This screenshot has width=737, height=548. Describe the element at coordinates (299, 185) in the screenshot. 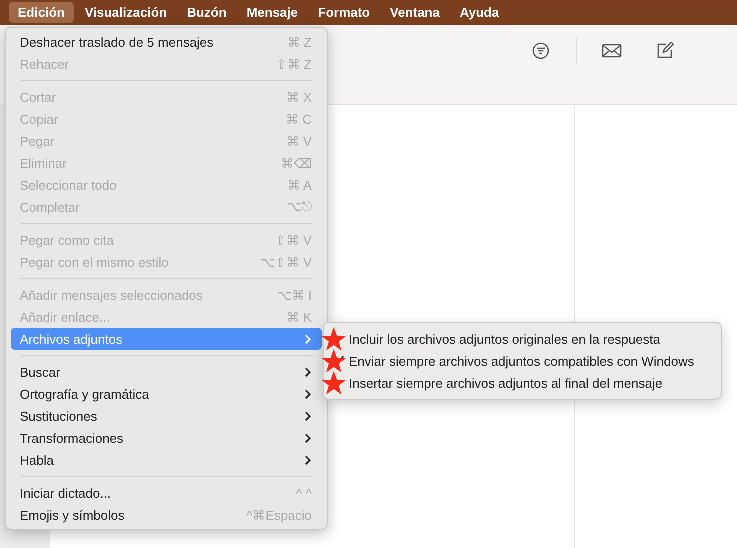

I see `shortcut-label: ⌘ A` at that location.